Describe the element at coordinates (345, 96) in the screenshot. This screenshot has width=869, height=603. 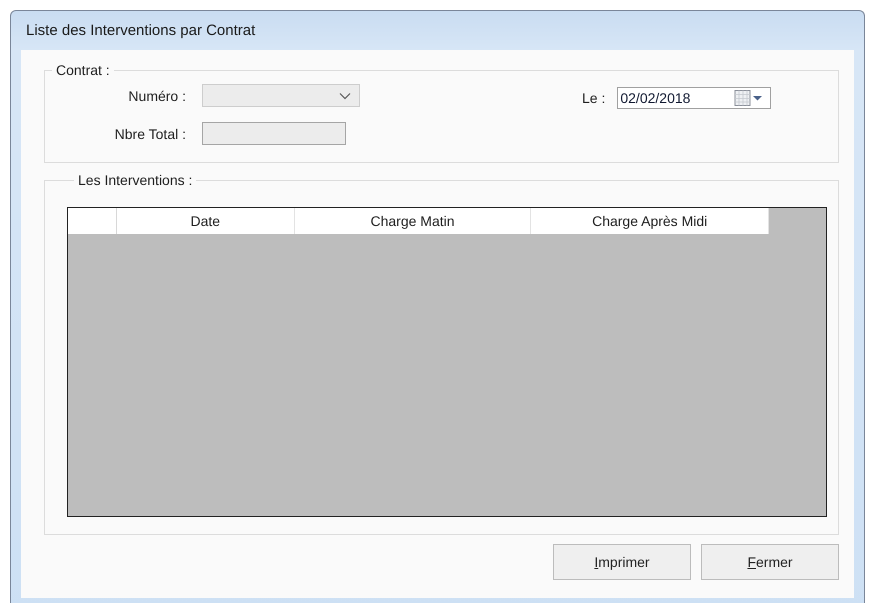
I see `chevron-down-icon` at that location.